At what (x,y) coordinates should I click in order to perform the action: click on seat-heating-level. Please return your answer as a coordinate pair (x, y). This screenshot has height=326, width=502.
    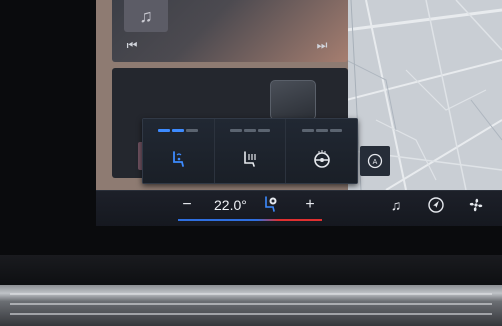
    Looking at the image, I should click on (250, 130).